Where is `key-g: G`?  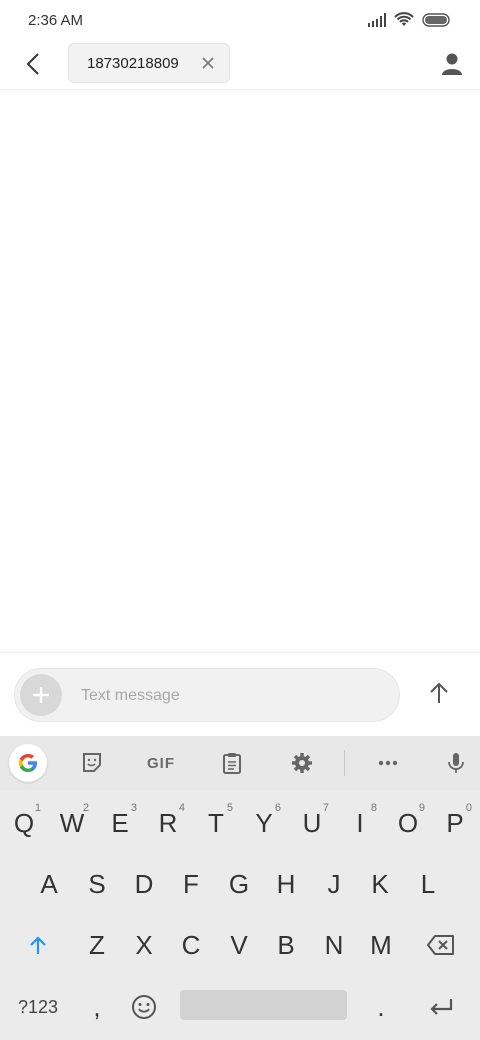 key-g: G is located at coordinates (239, 884).